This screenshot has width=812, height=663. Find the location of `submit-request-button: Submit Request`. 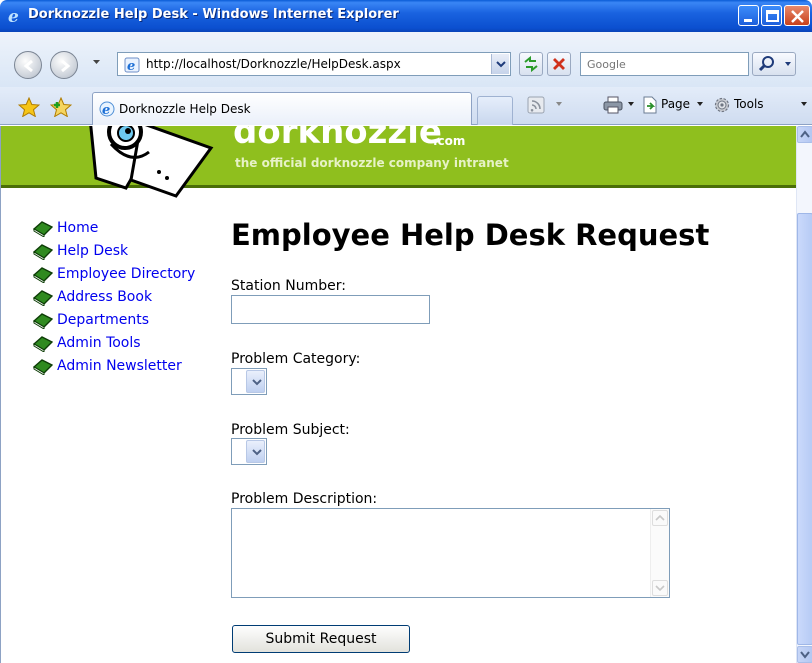

submit-request-button: Submit Request is located at coordinates (321, 639).